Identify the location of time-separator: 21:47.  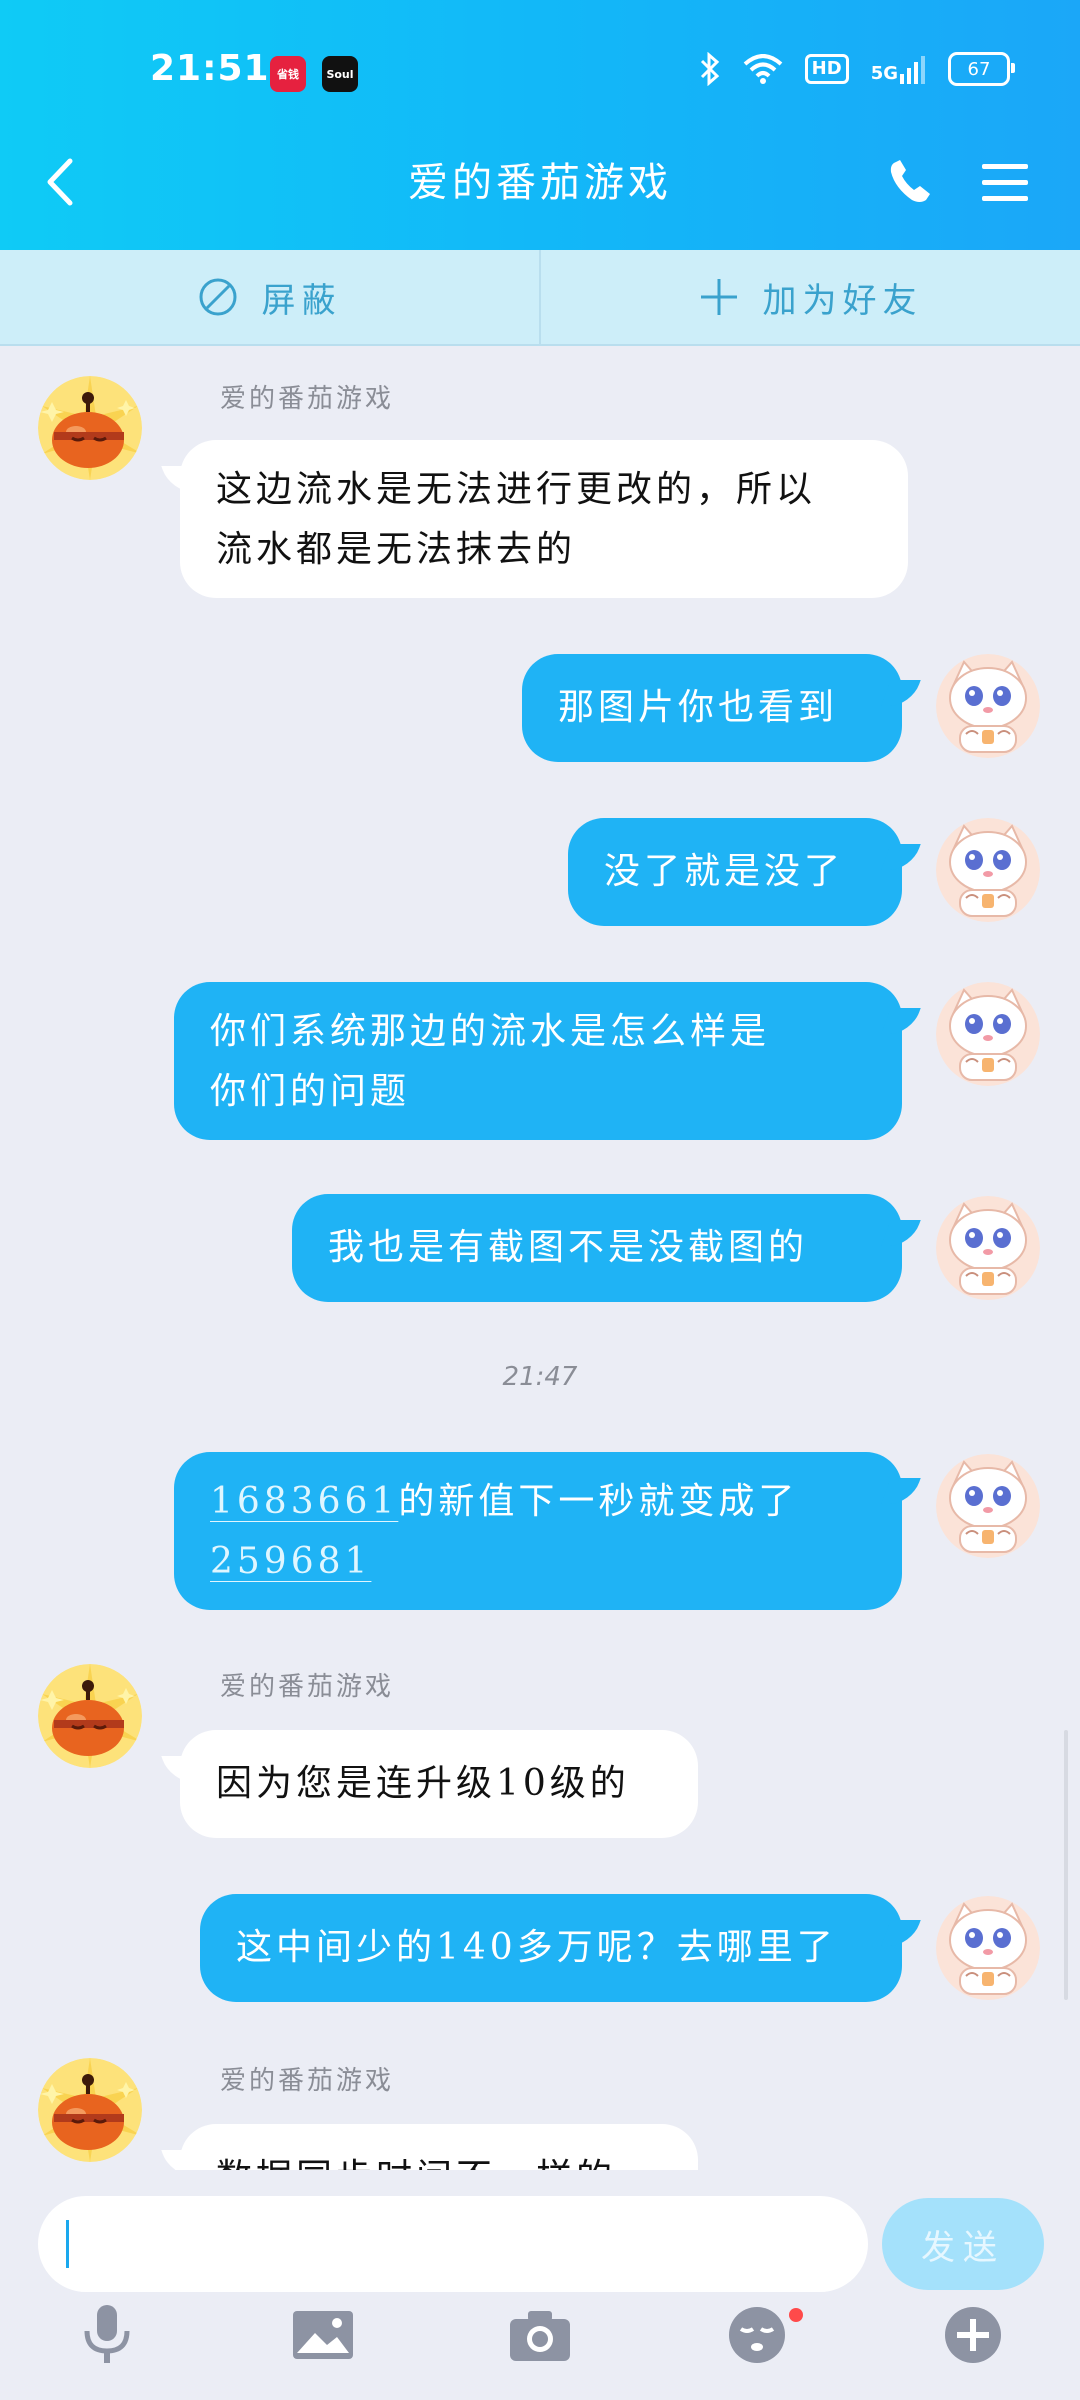
(540, 1377).